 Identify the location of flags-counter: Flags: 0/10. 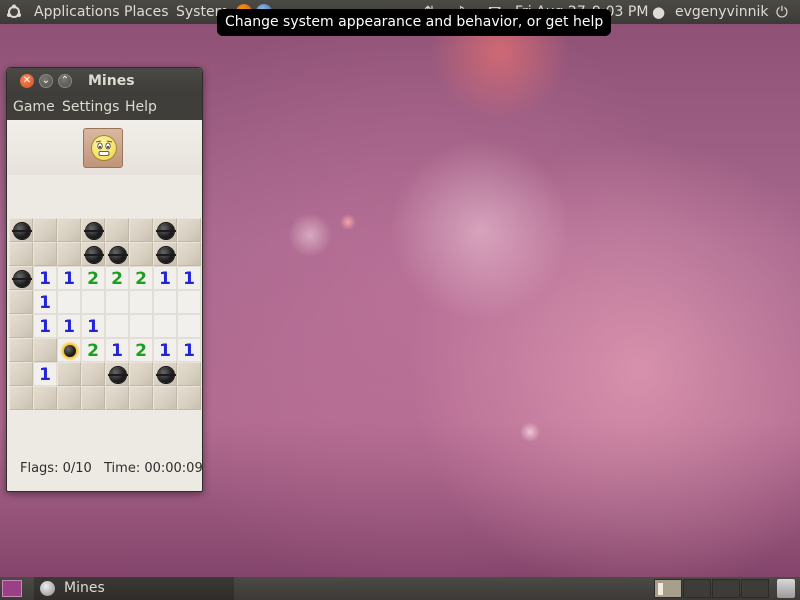
(56, 468).